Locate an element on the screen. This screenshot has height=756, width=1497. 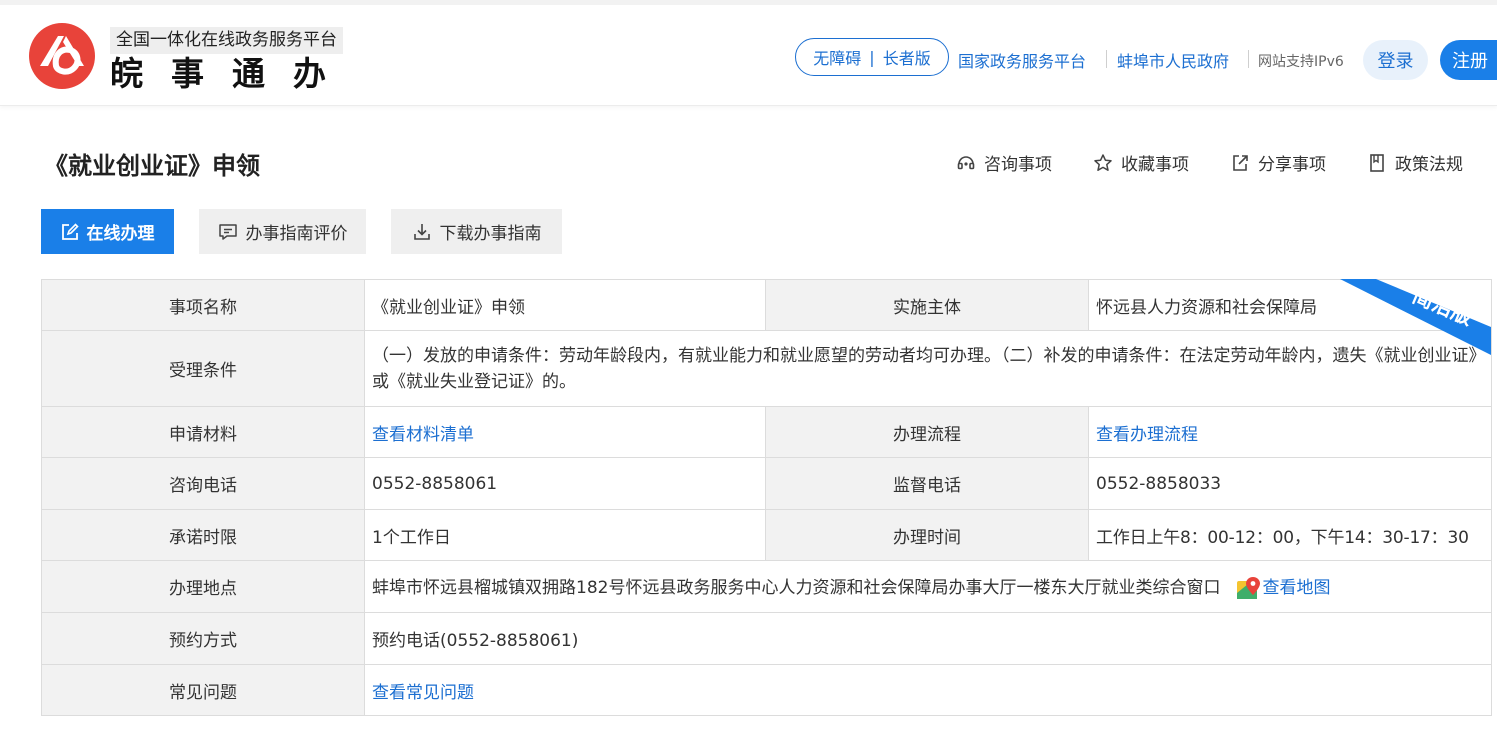
favorite-action: 收藏事项 is located at coordinates (1141, 162).